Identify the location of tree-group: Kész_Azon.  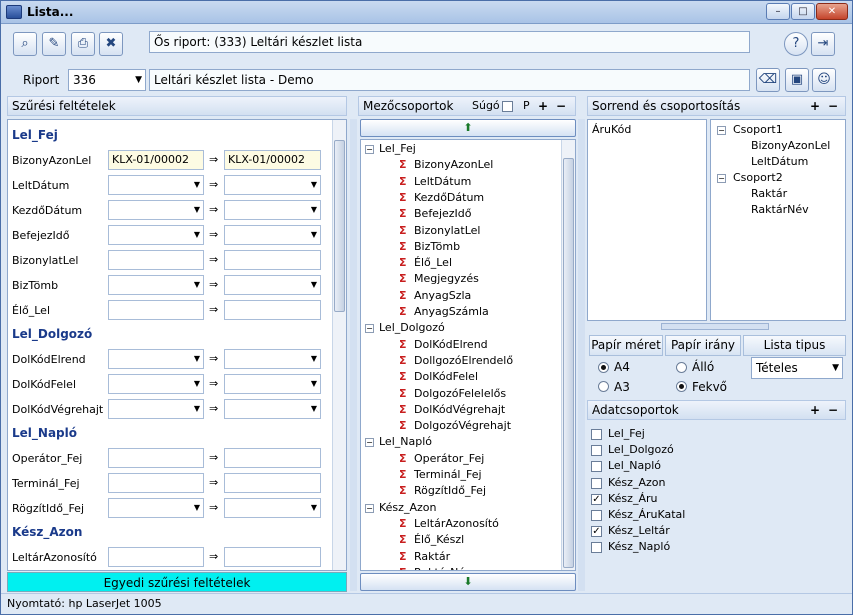
(407, 507).